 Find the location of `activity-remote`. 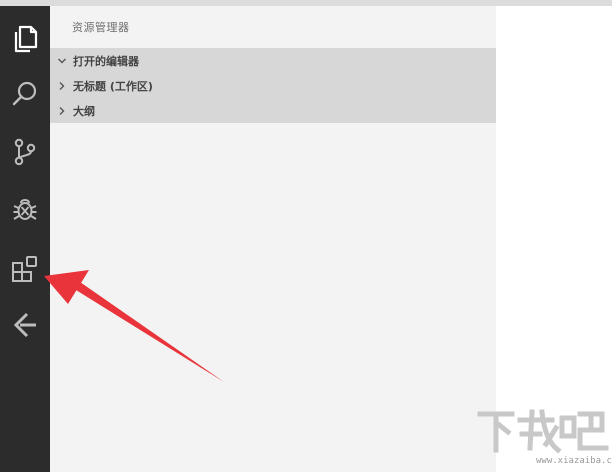

activity-remote is located at coordinates (25, 325).